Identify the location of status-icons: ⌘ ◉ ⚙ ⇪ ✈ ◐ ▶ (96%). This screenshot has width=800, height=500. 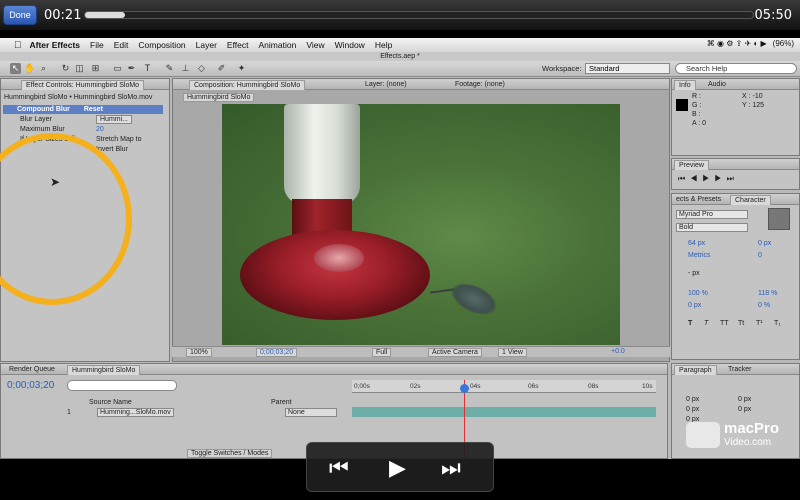
(750, 43).